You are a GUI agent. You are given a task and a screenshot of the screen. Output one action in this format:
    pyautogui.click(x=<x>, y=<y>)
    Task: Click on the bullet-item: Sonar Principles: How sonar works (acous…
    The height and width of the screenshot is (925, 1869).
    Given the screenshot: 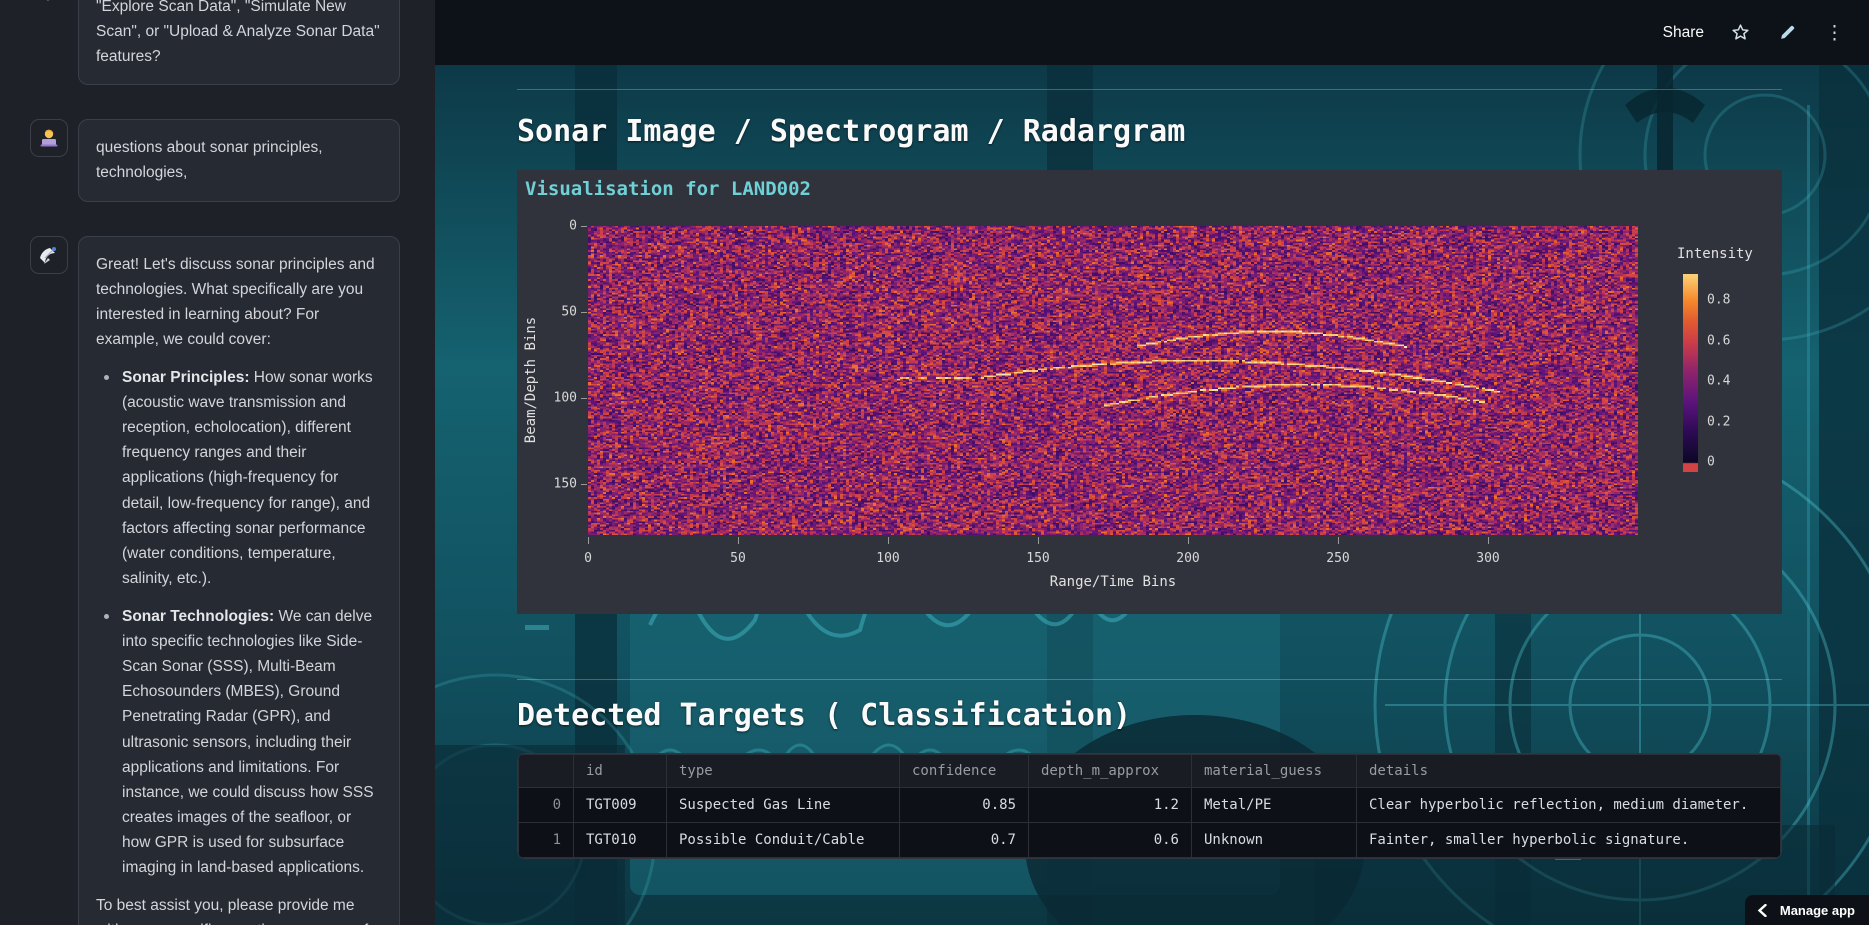 What is the action you would take?
    pyautogui.click(x=239, y=478)
    